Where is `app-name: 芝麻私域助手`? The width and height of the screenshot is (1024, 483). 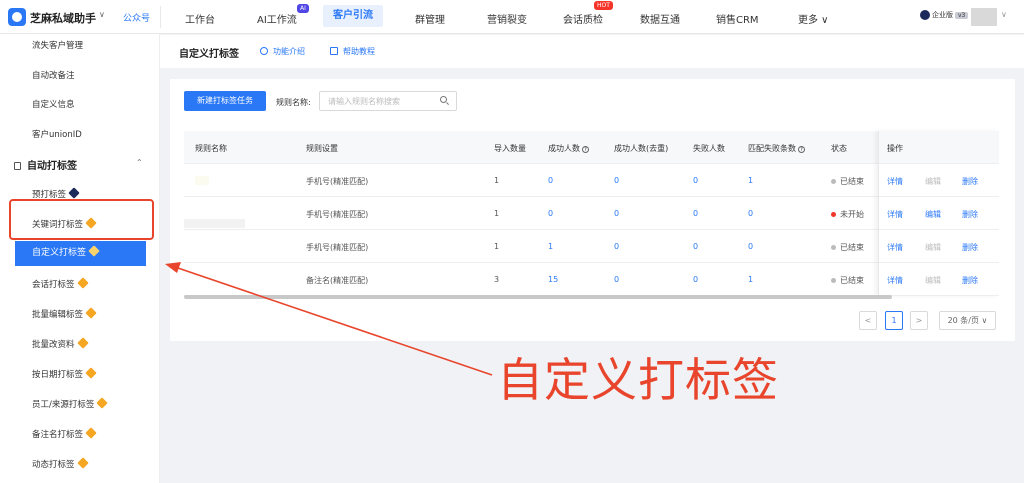 app-name: 芝麻私域助手 is located at coordinates (63, 18).